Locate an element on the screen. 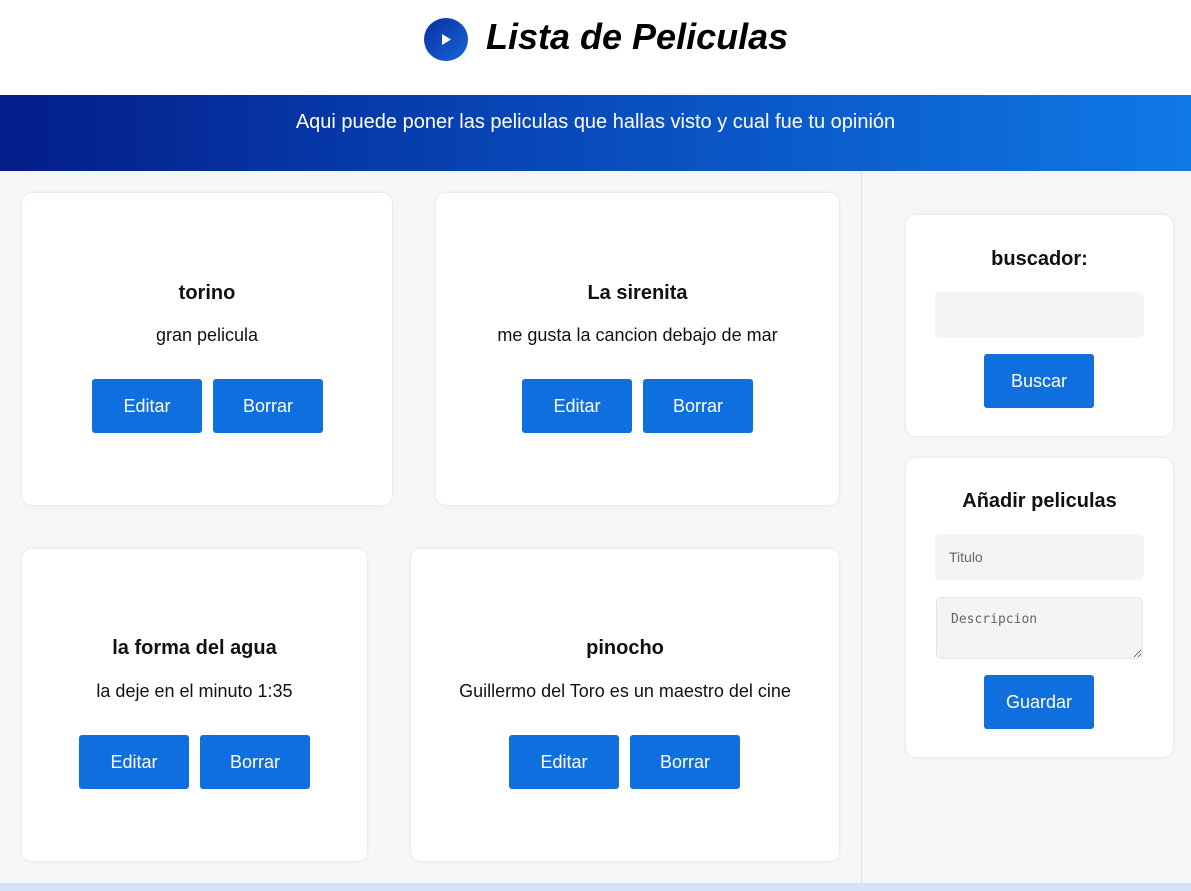 This screenshot has width=1191, height=891. description-textarea is located at coordinates (1039, 628).